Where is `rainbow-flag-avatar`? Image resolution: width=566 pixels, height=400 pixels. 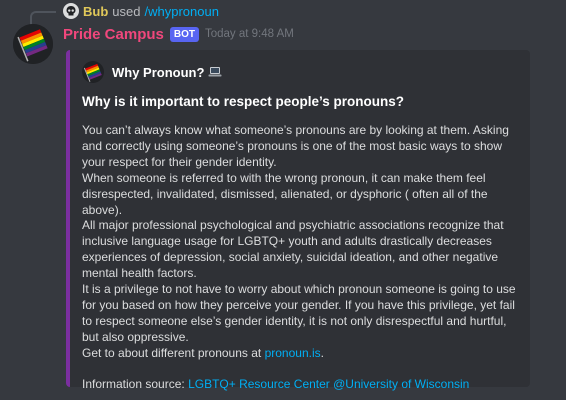
rainbow-flag-avatar is located at coordinates (33, 44).